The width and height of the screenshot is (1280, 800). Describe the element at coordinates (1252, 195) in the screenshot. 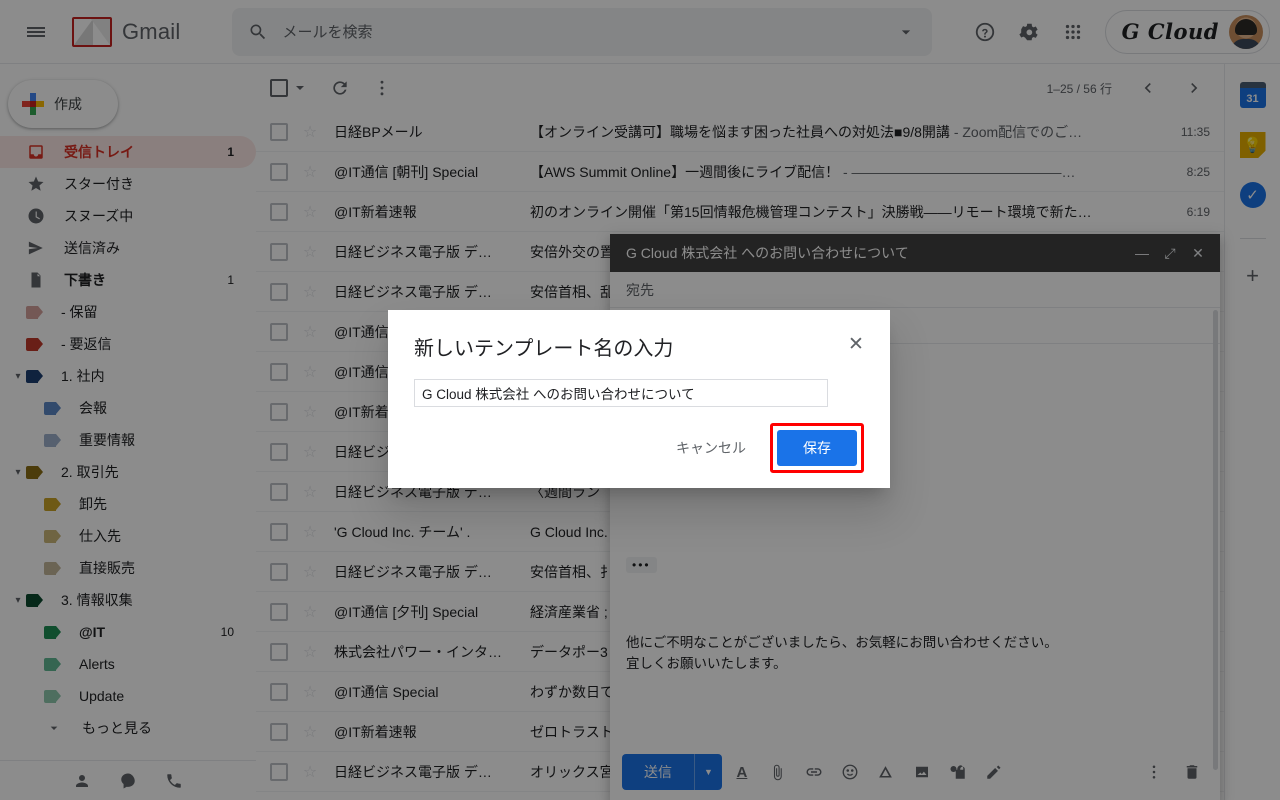

I see `tasks-check-icon: ✓` at that location.